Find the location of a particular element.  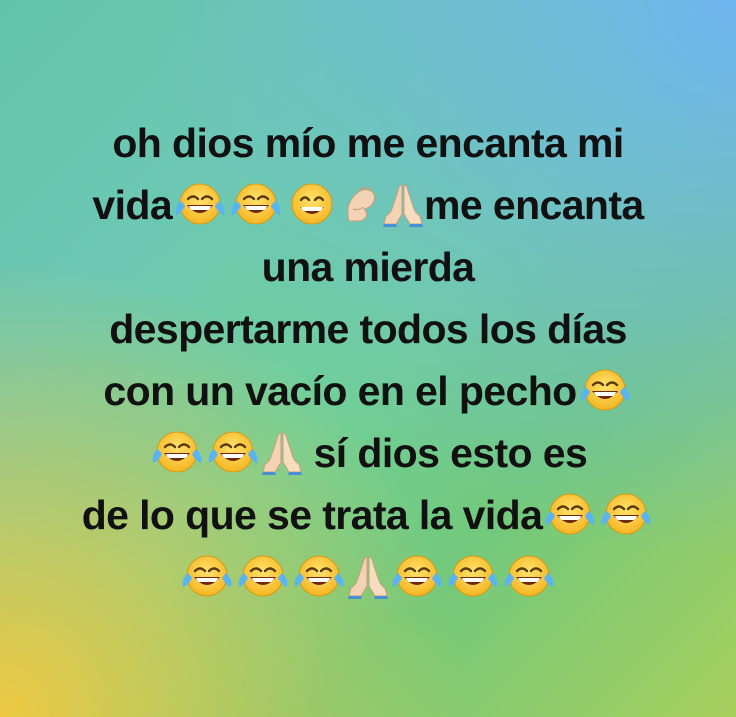

emoji-line is located at coordinates (368, 577).